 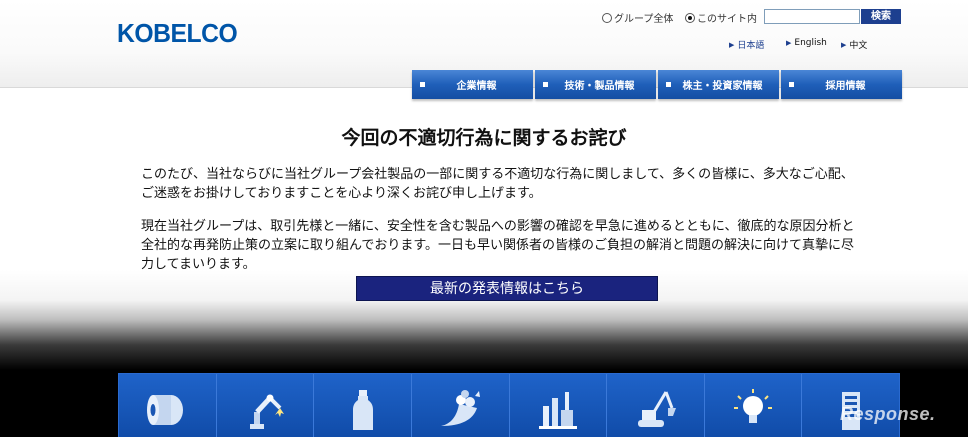 I want to click on response-watermark: Response., so click(x=888, y=414).